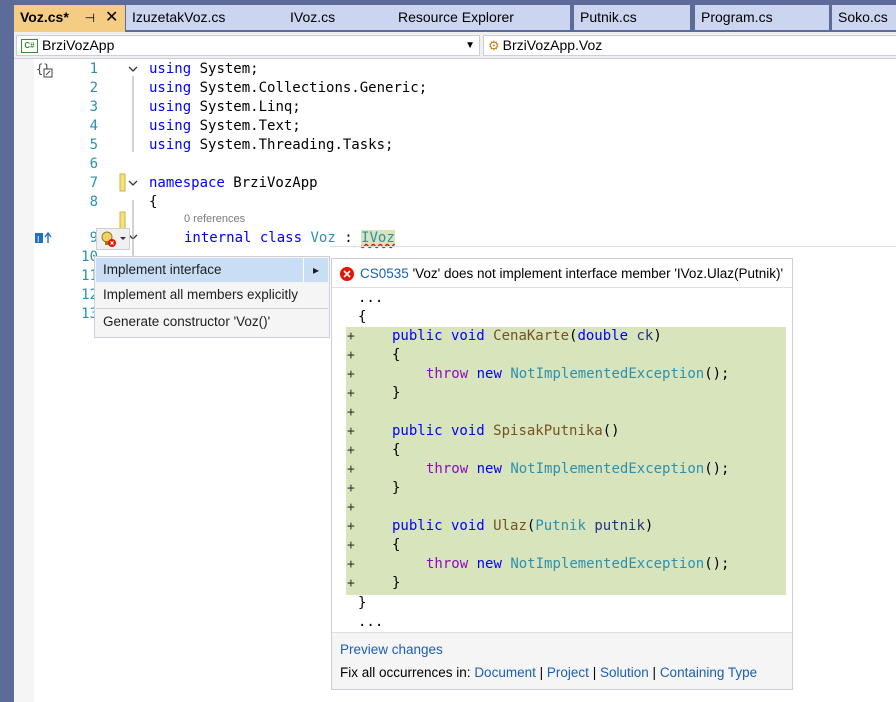  Describe the element at coordinates (111, 17) in the screenshot. I see `close-icon: ✕` at that location.